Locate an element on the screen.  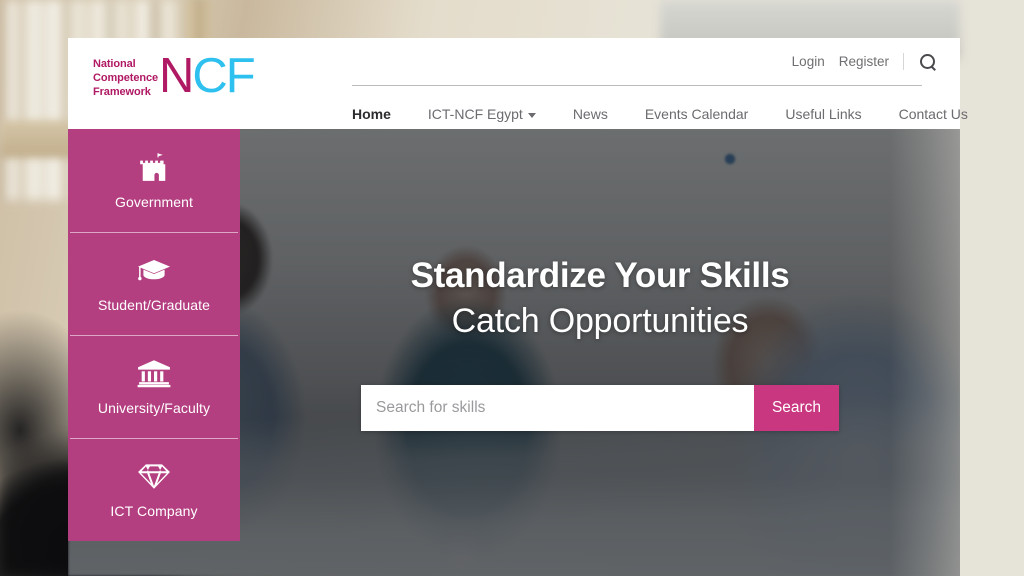
hero-search-form: Search is located at coordinates (600, 408).